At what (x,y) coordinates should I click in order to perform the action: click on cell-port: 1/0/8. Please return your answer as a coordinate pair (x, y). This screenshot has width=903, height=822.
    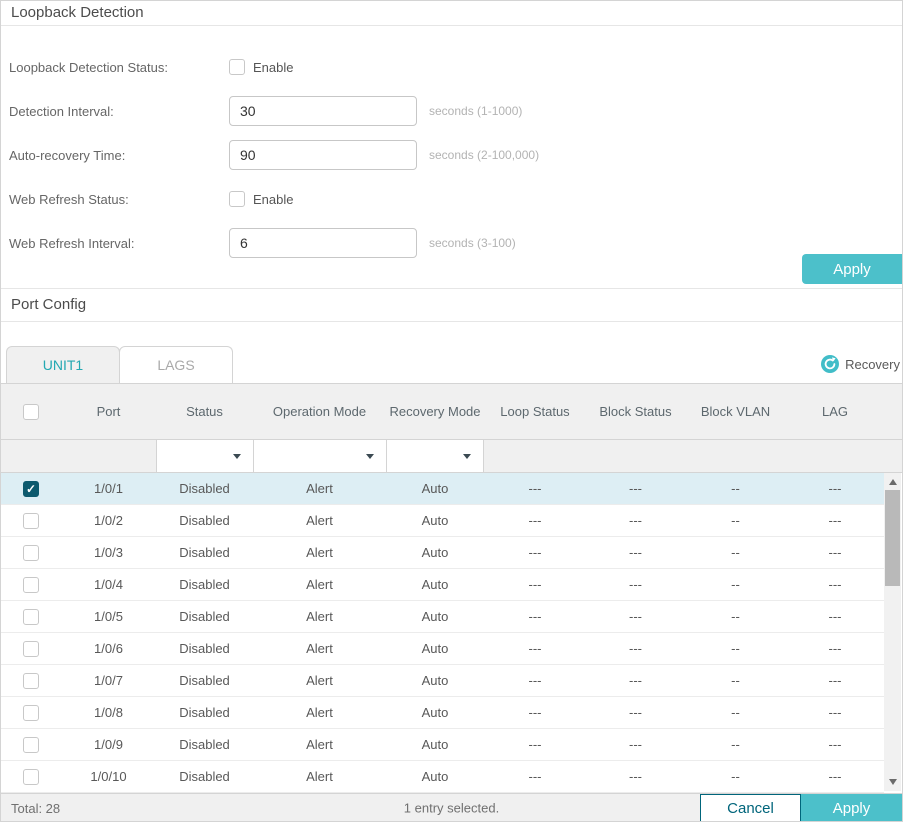
    Looking at the image, I should click on (108, 712).